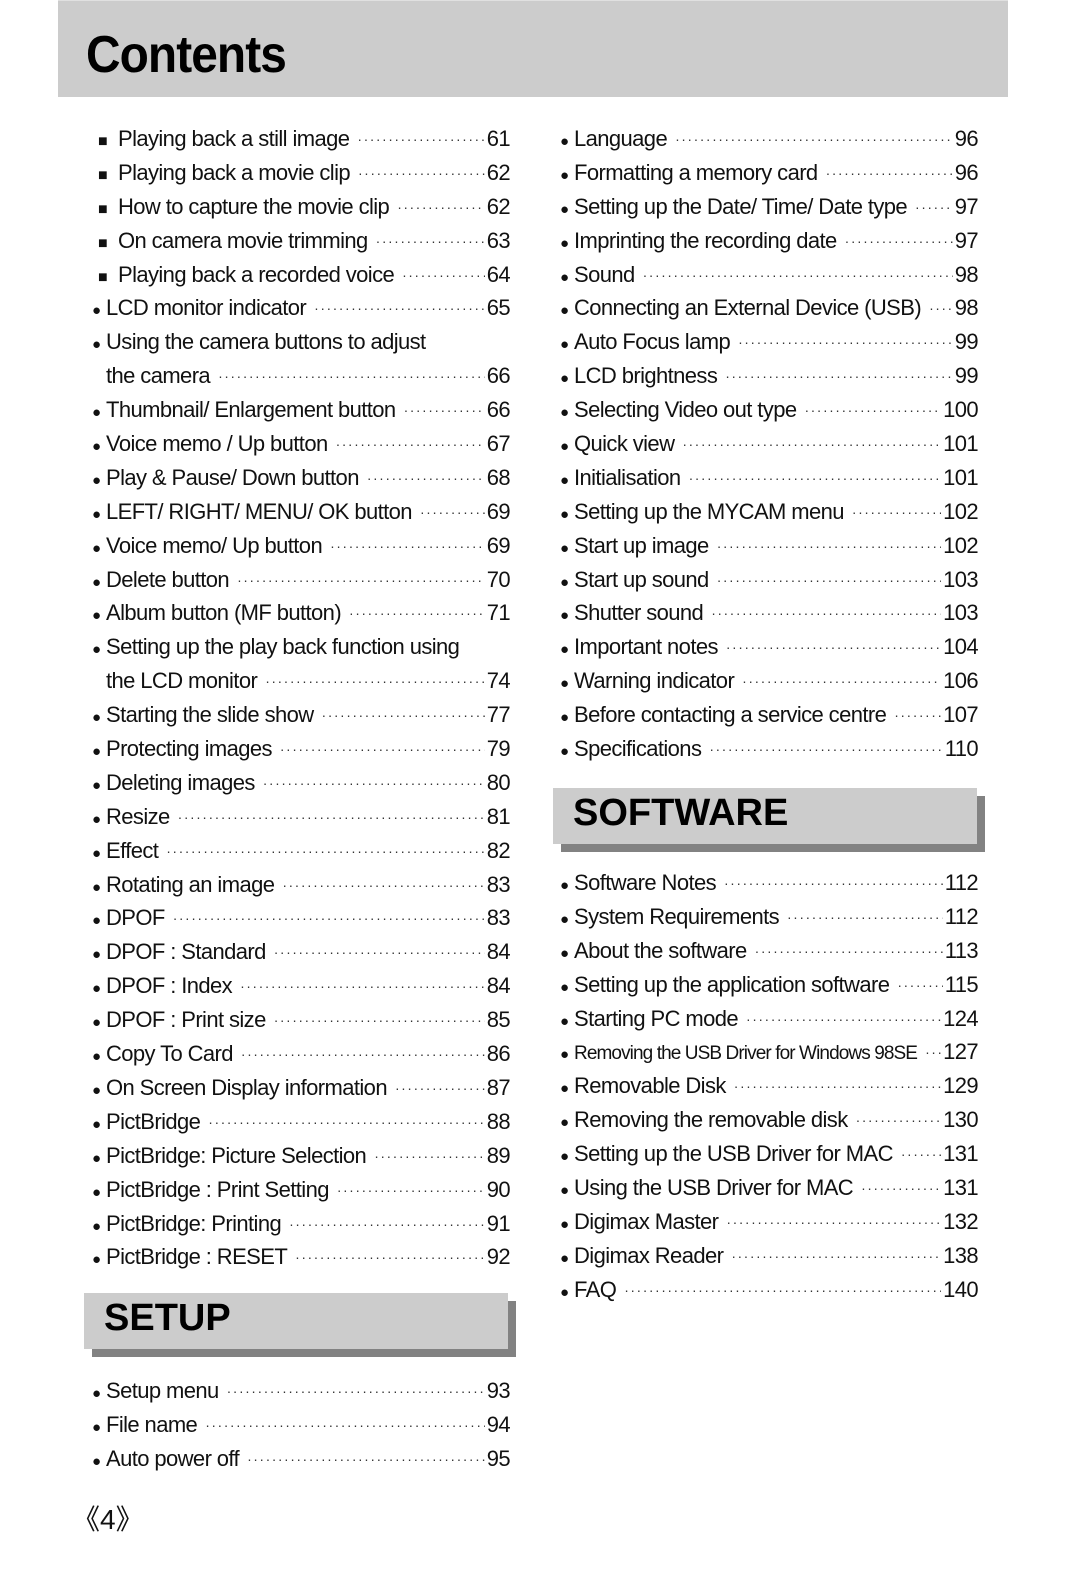 Image resolution: width=1080 pixels, height=1585 pixels. What do you see at coordinates (769, 1120) in the screenshot?
I see `toc-entry: ● Removing the removable disk 130` at bounding box center [769, 1120].